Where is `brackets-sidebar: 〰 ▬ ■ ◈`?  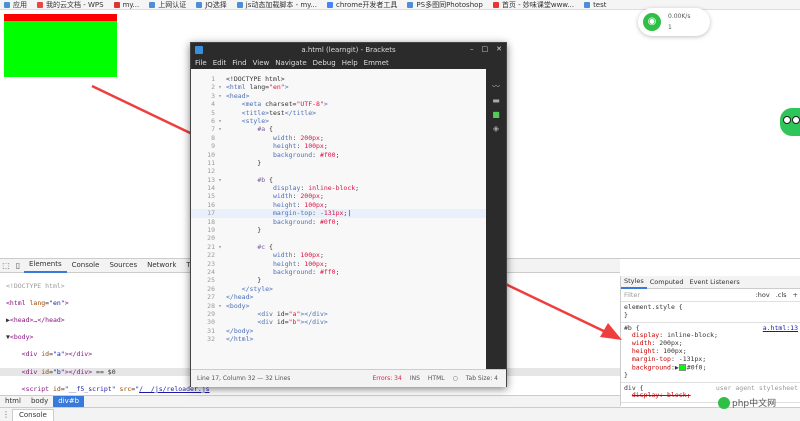
brackets-sidebar: 〰 ▬ ■ ◈ is located at coordinates (496, 219).